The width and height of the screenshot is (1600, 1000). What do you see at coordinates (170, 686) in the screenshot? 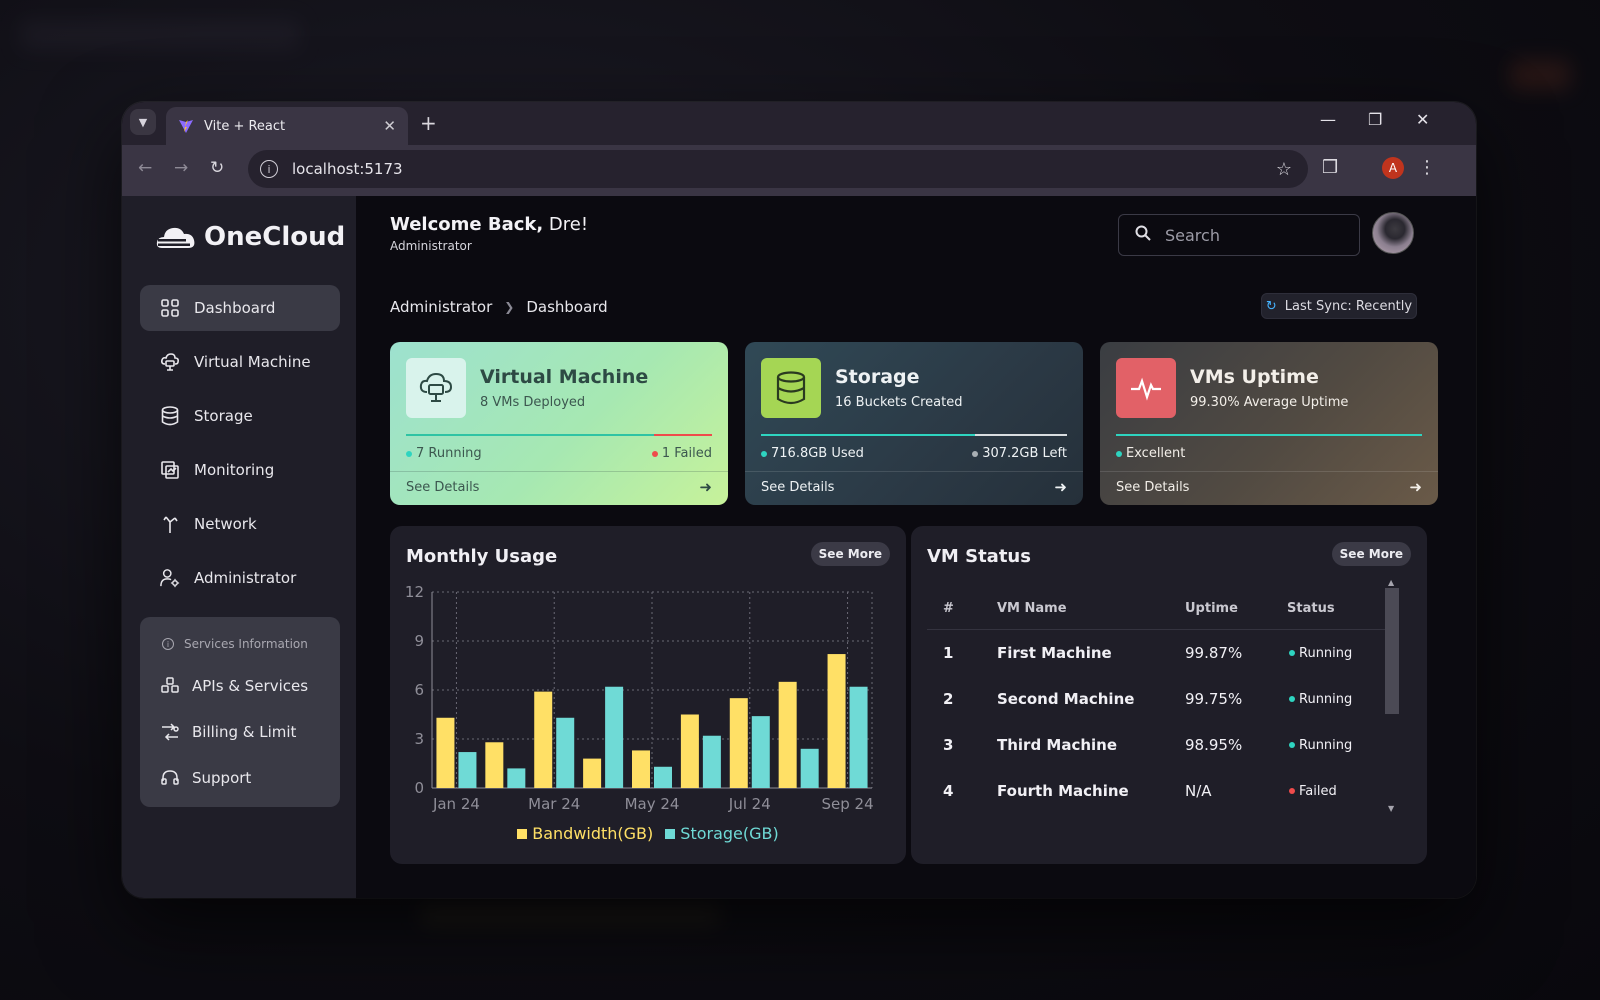
I see `api-icon` at bounding box center [170, 686].